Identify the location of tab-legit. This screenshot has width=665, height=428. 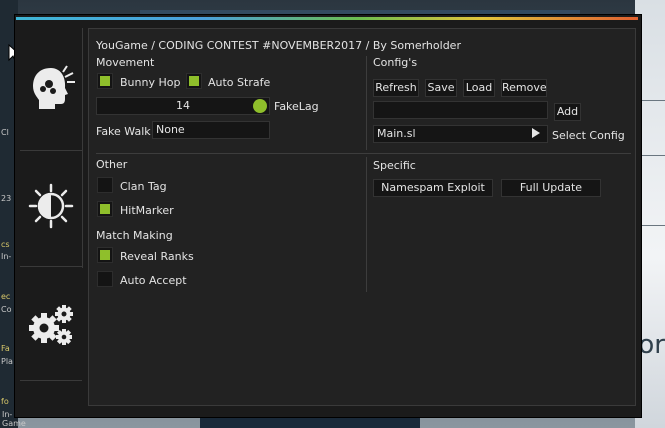
(51, 88).